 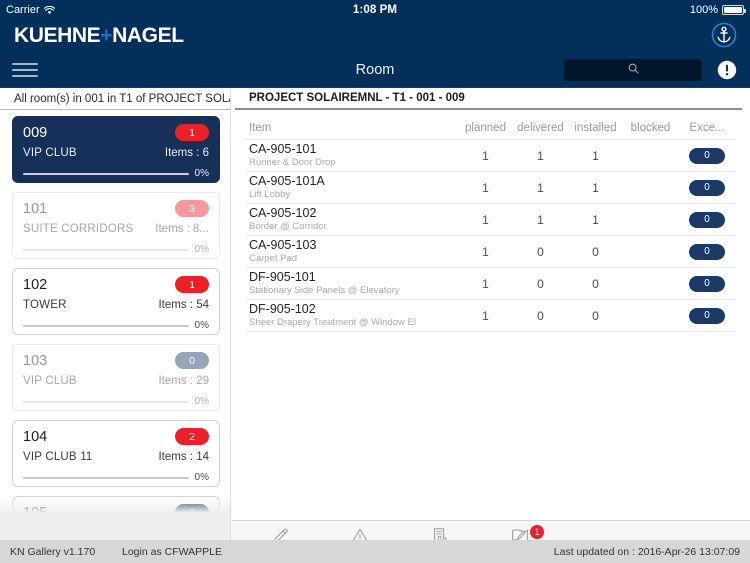 What do you see at coordinates (205, 533) in the screenshot?
I see `room-items-value: 9` at bounding box center [205, 533].